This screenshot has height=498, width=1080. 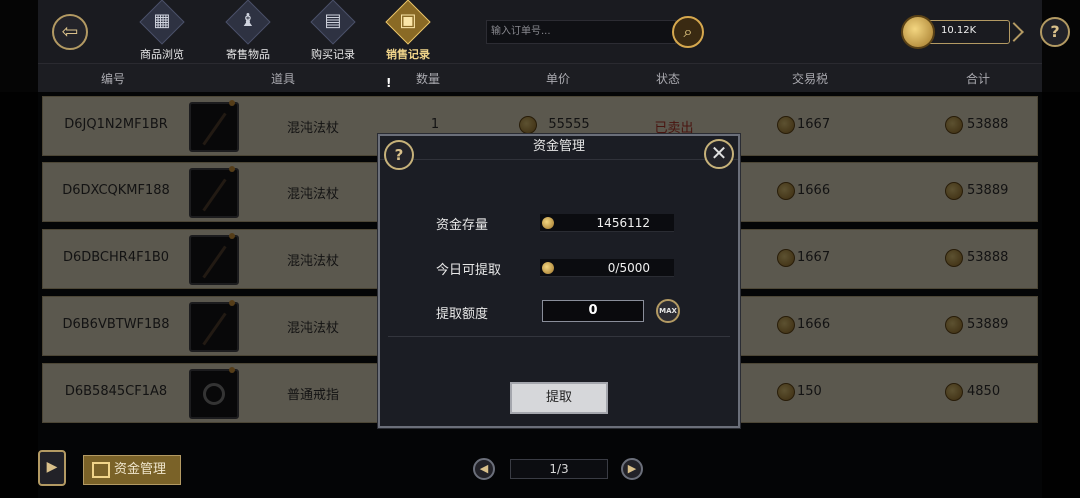 I want to click on book-icon: ▤, so click(x=333, y=22).